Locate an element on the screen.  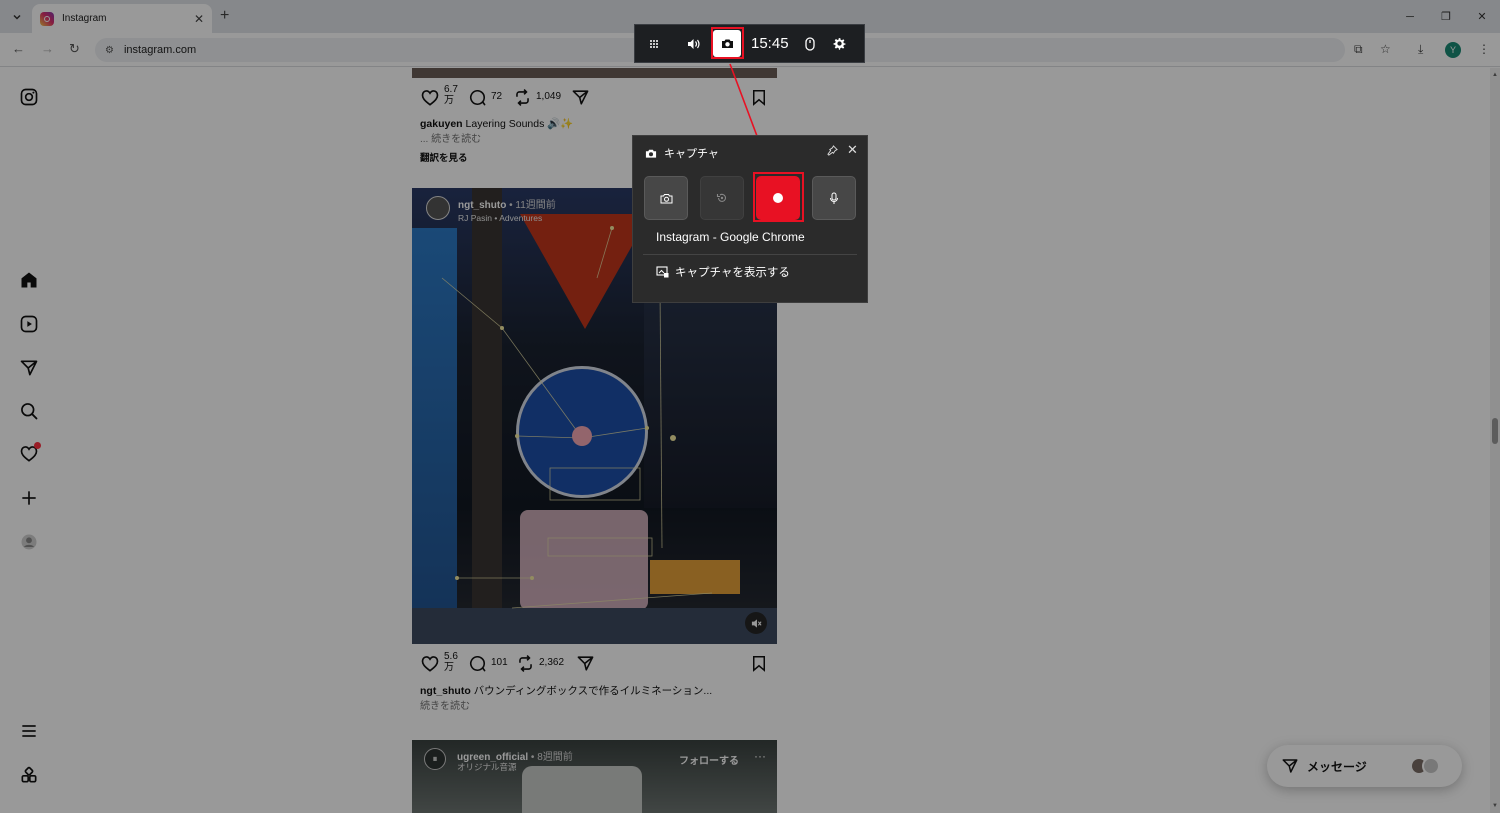
gamebar-top-bar: 15:45 is located at coordinates (749, 43).